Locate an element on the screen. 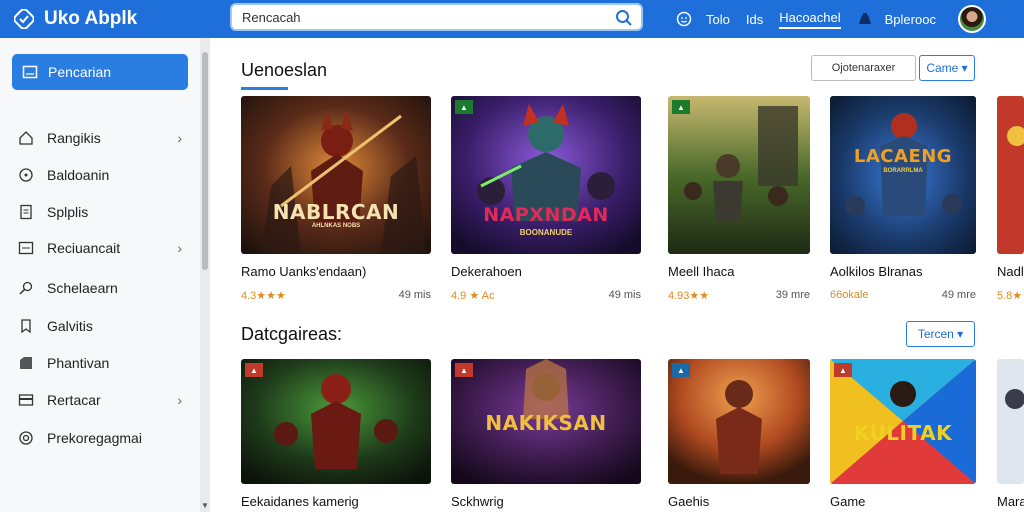 The width and height of the screenshot is (1024, 512). search-box is located at coordinates (436, 17).